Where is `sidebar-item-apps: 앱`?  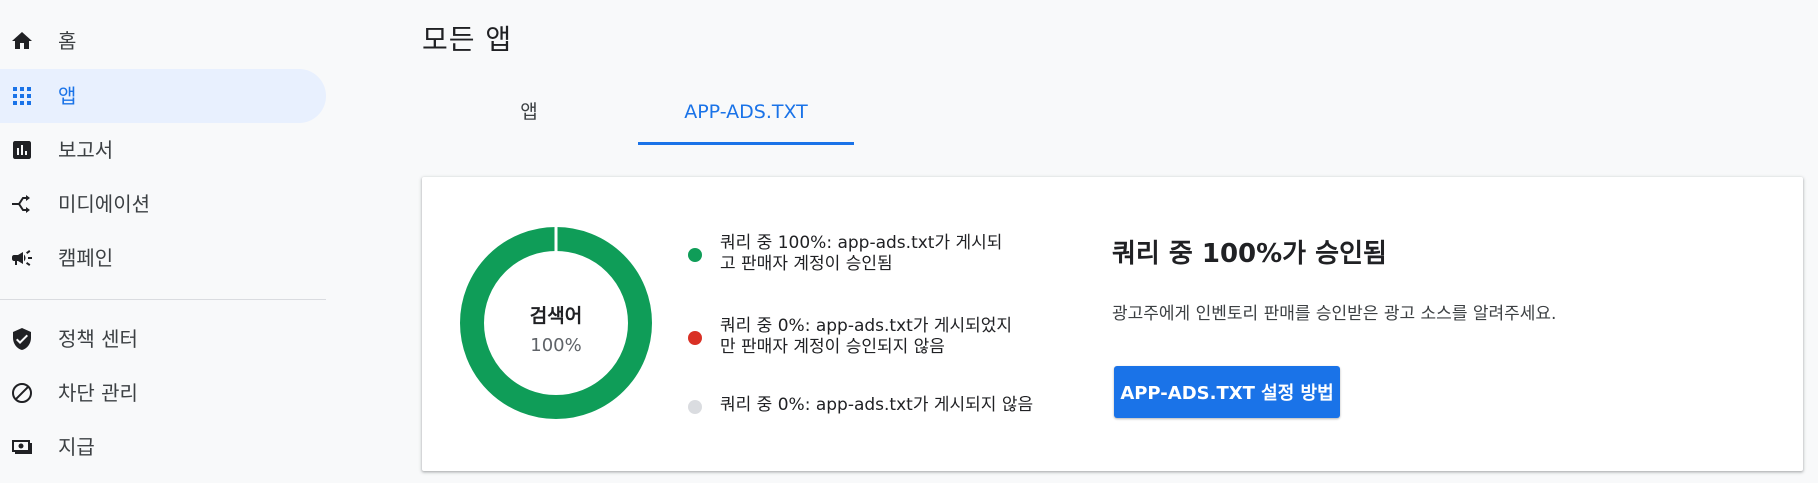 sidebar-item-apps: 앱 is located at coordinates (163, 96).